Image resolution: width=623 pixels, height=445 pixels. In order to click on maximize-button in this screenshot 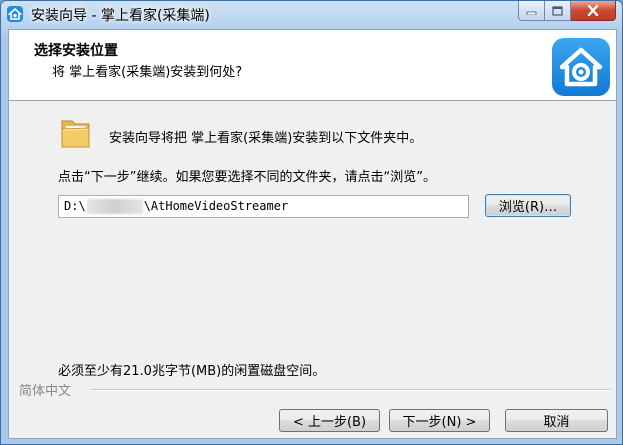, I will do `click(558, 11)`.